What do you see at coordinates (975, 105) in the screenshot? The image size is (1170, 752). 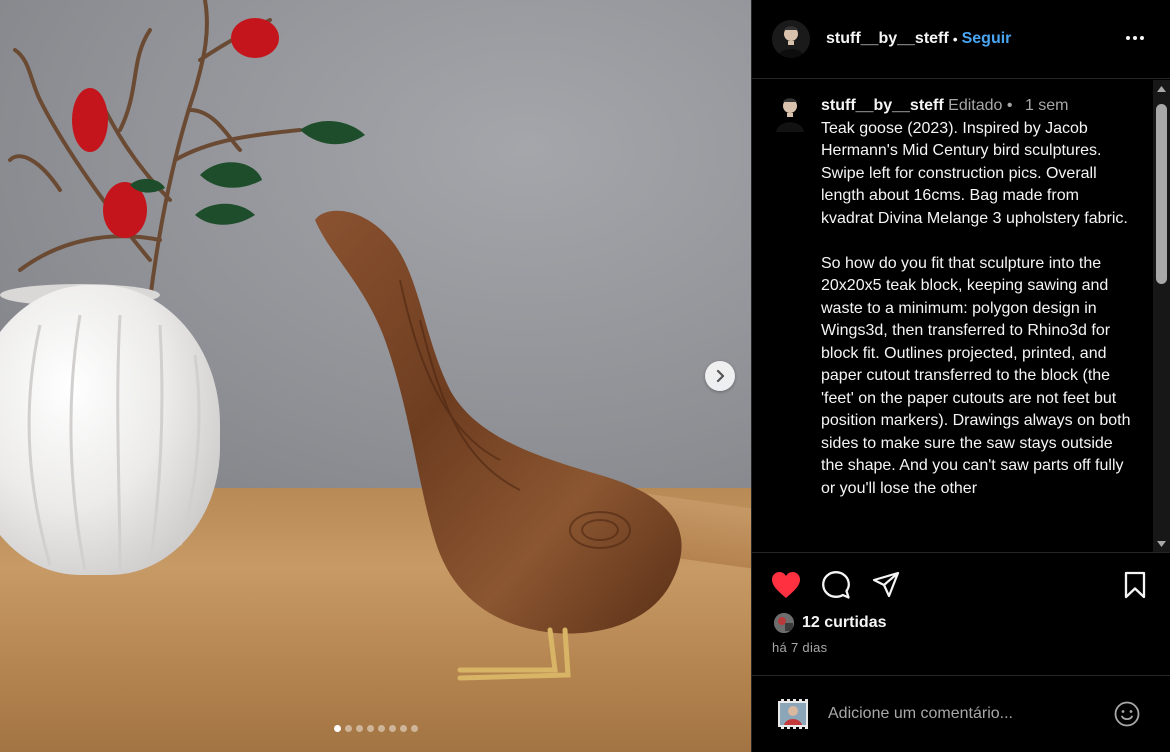 I see `caption-edited-label: Editado` at bounding box center [975, 105].